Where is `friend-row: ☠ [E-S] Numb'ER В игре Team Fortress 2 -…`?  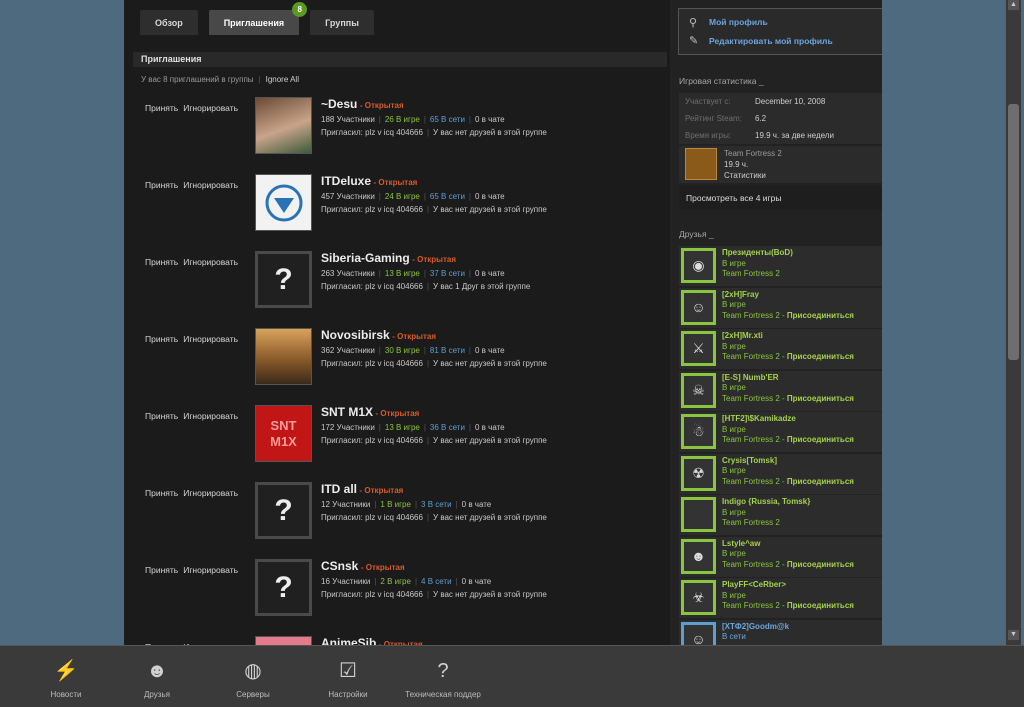
friend-row: ☠ [E-S] Numb'ER В игре Team Fortress 2 -… is located at coordinates (780, 390).